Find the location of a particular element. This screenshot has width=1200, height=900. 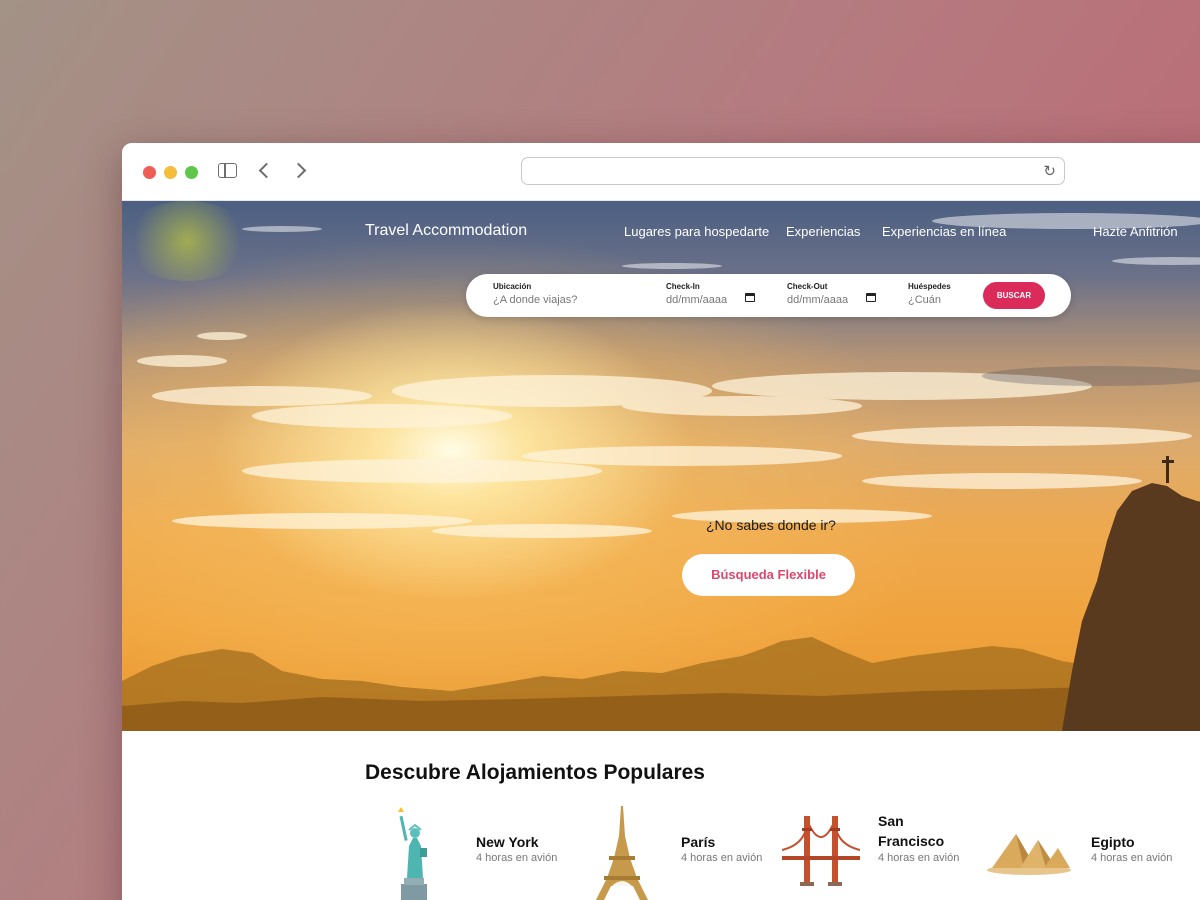

destination-name: New York is located at coordinates (507, 842).